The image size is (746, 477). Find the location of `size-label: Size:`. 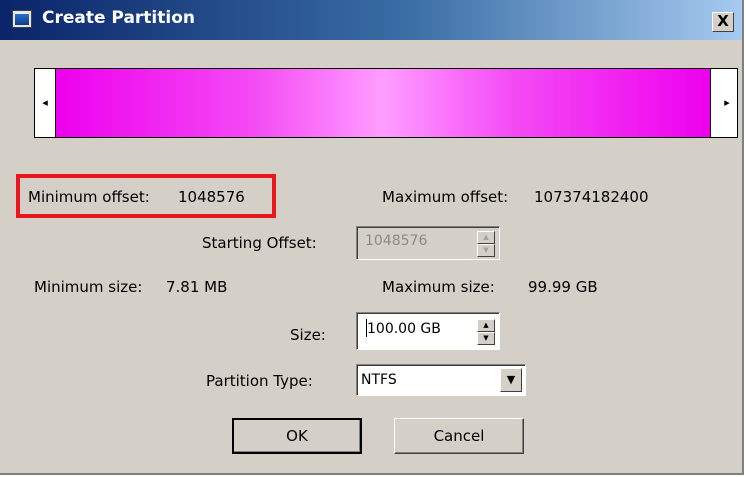

size-label: Size: is located at coordinates (308, 335).